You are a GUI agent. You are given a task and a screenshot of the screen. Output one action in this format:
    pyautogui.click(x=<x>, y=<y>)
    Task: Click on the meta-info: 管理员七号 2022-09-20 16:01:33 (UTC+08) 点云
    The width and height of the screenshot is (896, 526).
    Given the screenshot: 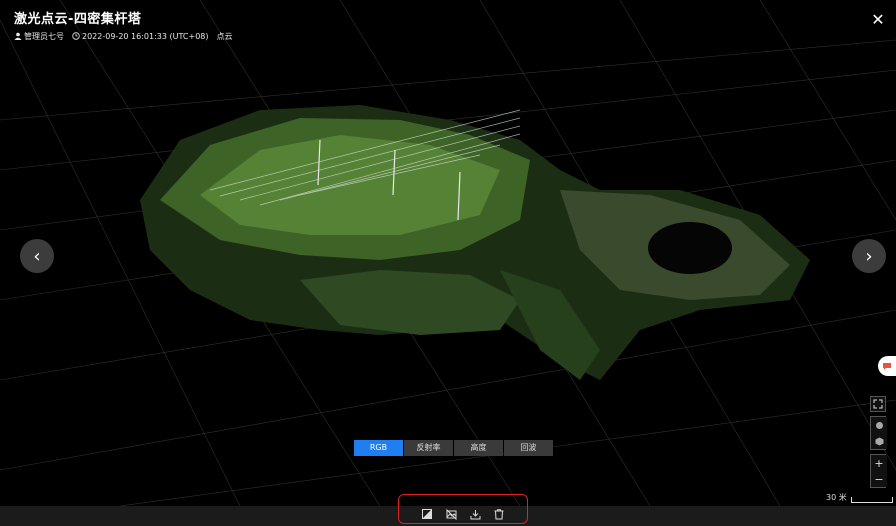 What is the action you would take?
    pyautogui.click(x=123, y=36)
    